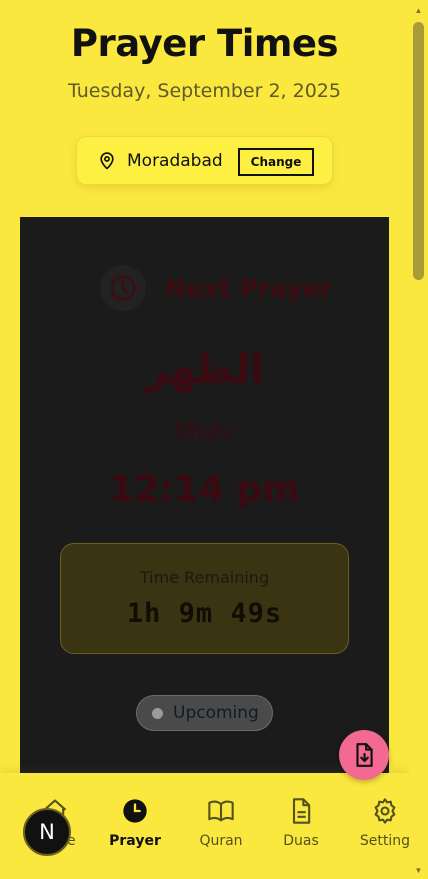  What do you see at coordinates (221, 841) in the screenshot?
I see `nav-label-quran: Quran` at bounding box center [221, 841].